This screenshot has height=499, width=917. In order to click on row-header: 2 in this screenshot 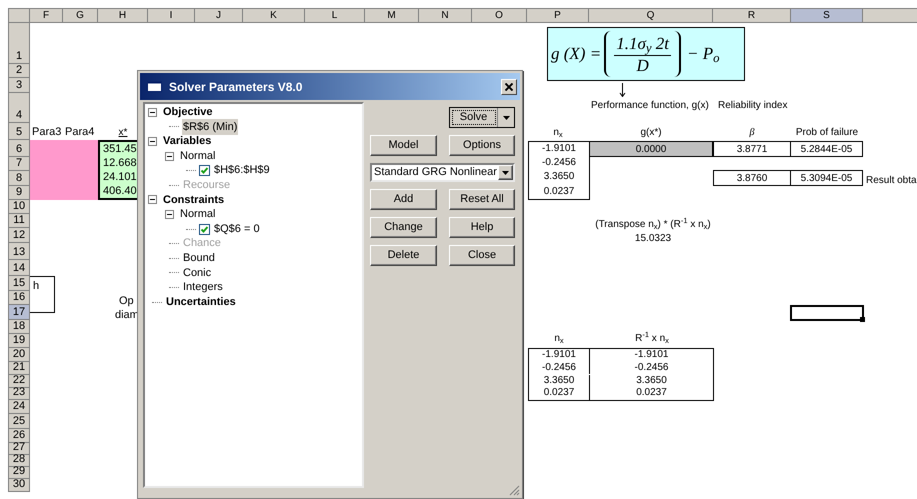, I will do `click(19, 71)`.